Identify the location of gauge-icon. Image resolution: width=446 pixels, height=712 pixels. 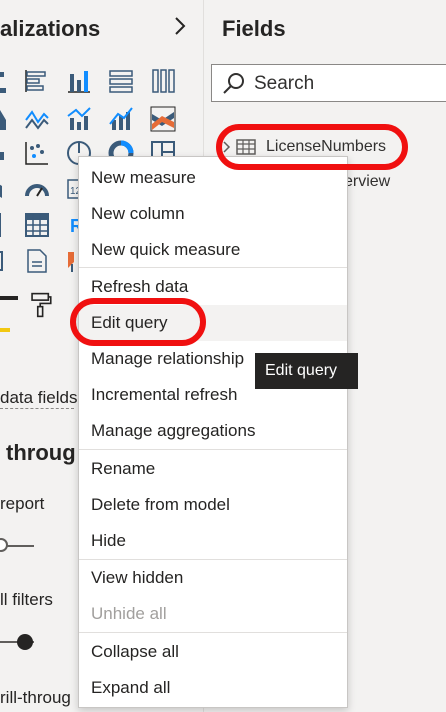
(37, 189).